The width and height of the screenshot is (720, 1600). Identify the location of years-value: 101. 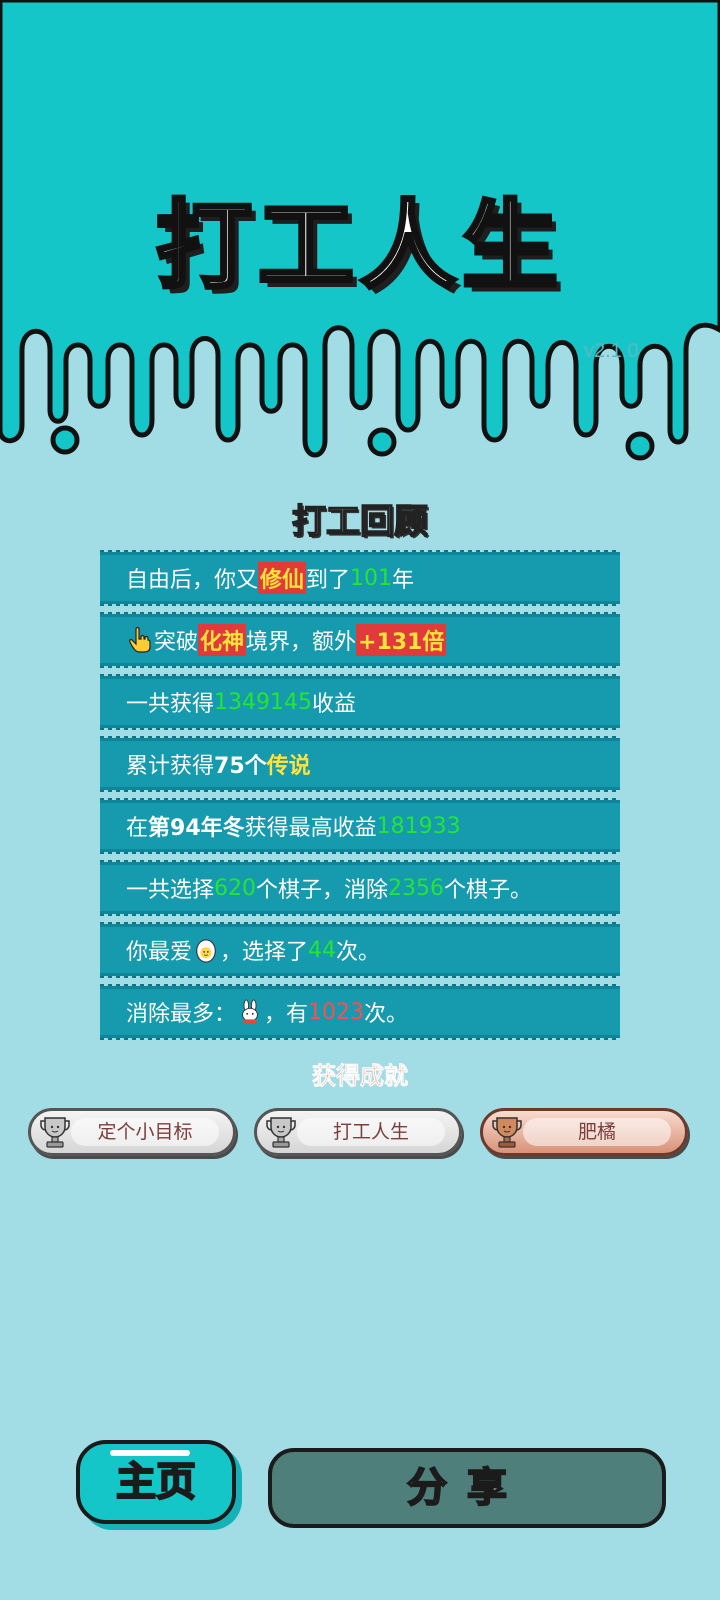
(371, 578).